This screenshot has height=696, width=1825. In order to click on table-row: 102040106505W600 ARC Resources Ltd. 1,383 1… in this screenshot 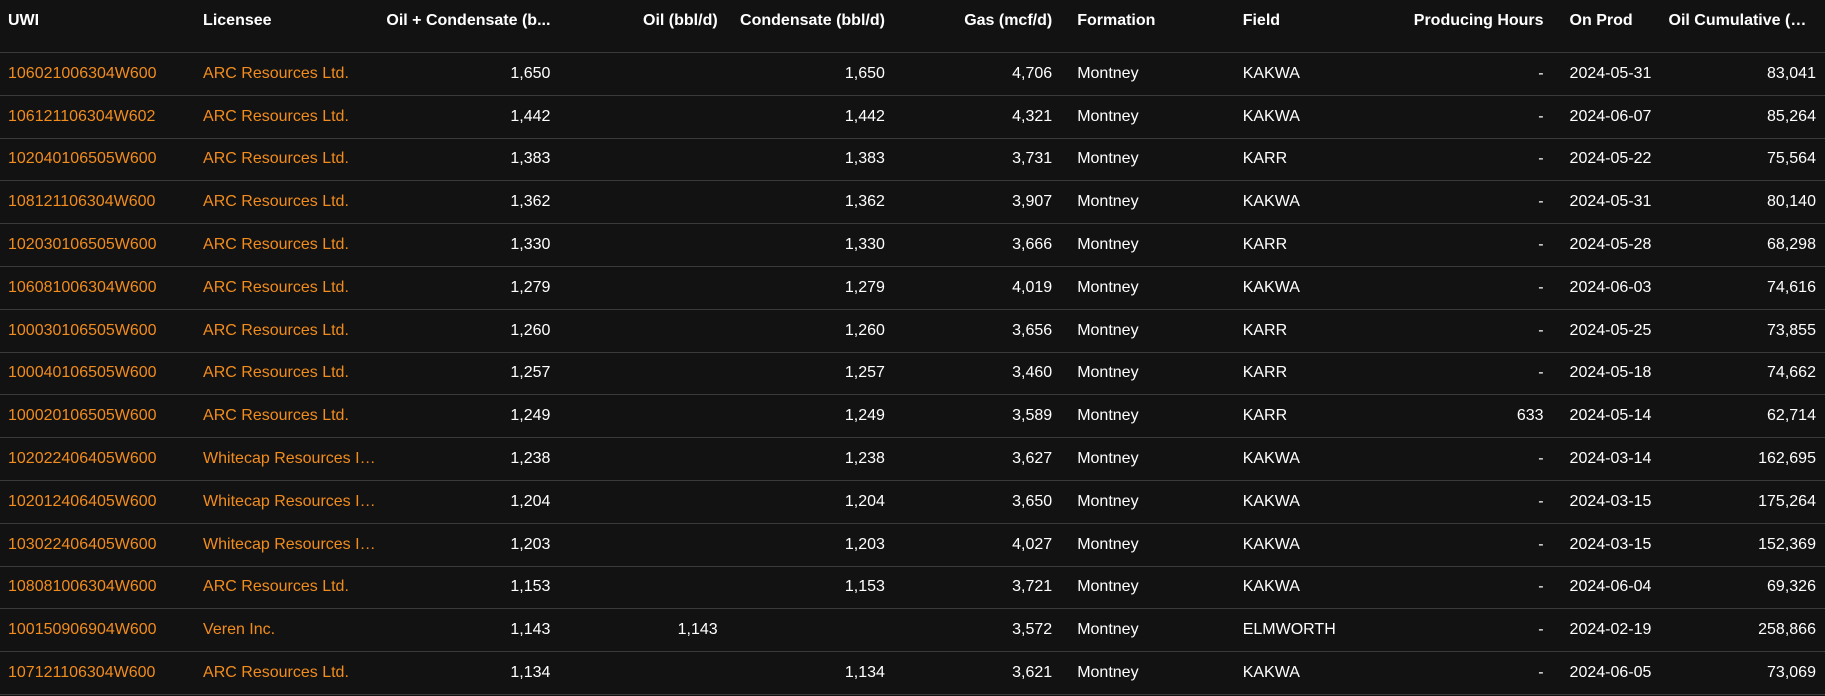, I will do `click(912, 160)`.